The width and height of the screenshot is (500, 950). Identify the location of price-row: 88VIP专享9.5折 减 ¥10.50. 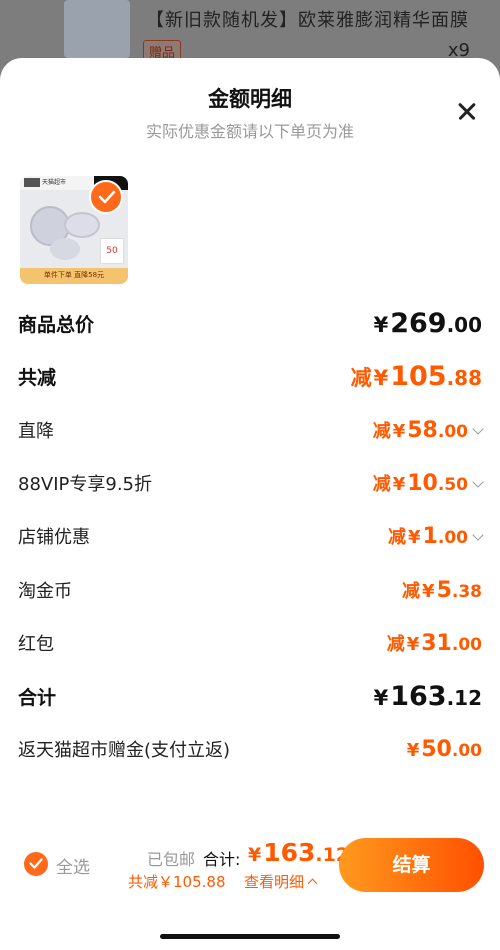
(251, 483).